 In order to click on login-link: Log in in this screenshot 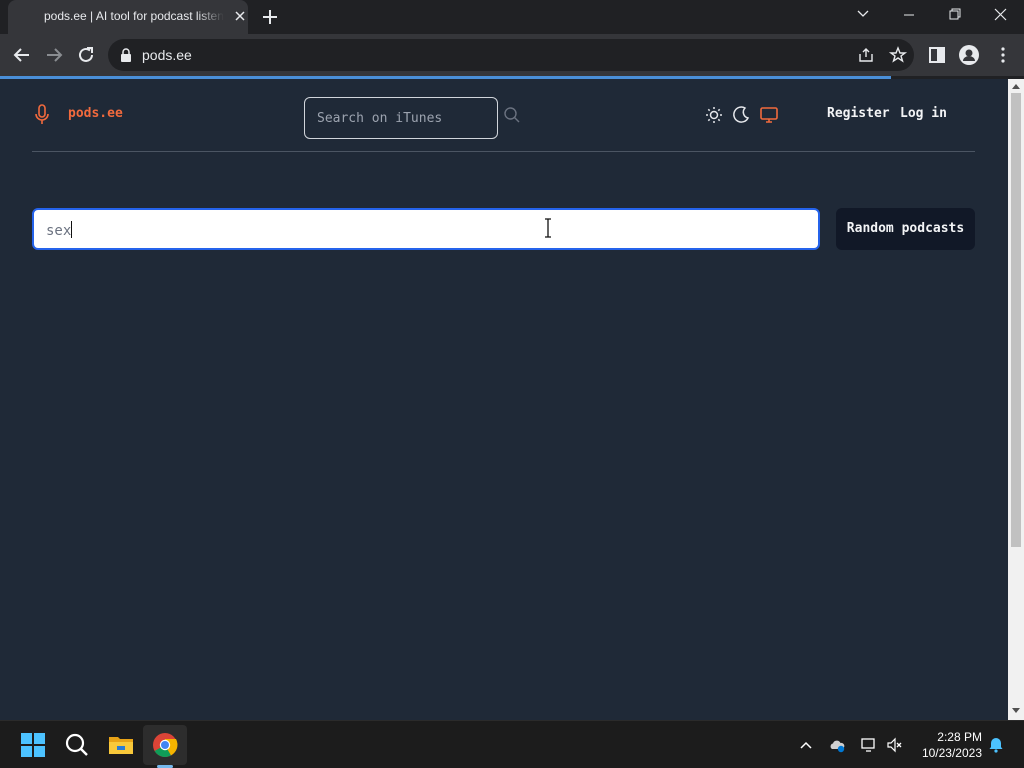, I will do `click(923, 113)`.